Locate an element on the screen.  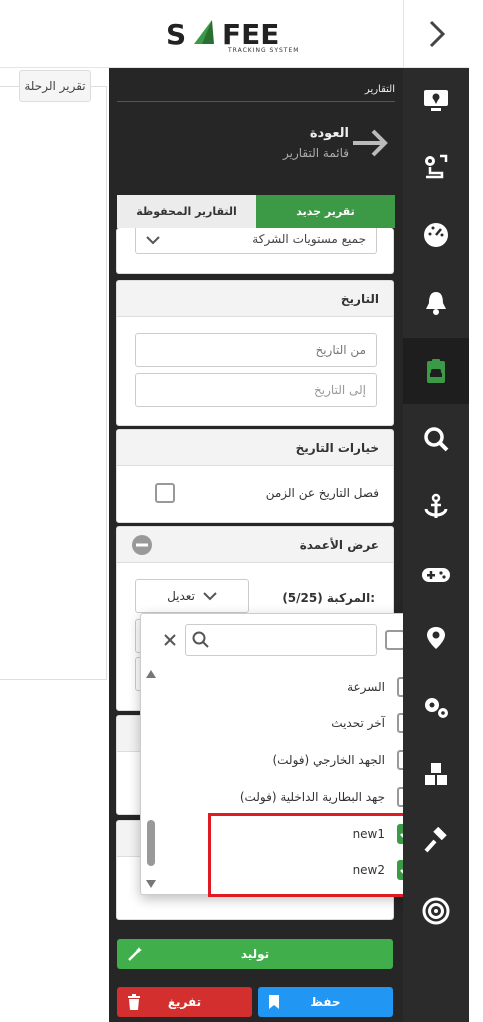
column-option: الجهد الخارجي (فولت) is located at coordinates (287, 760).